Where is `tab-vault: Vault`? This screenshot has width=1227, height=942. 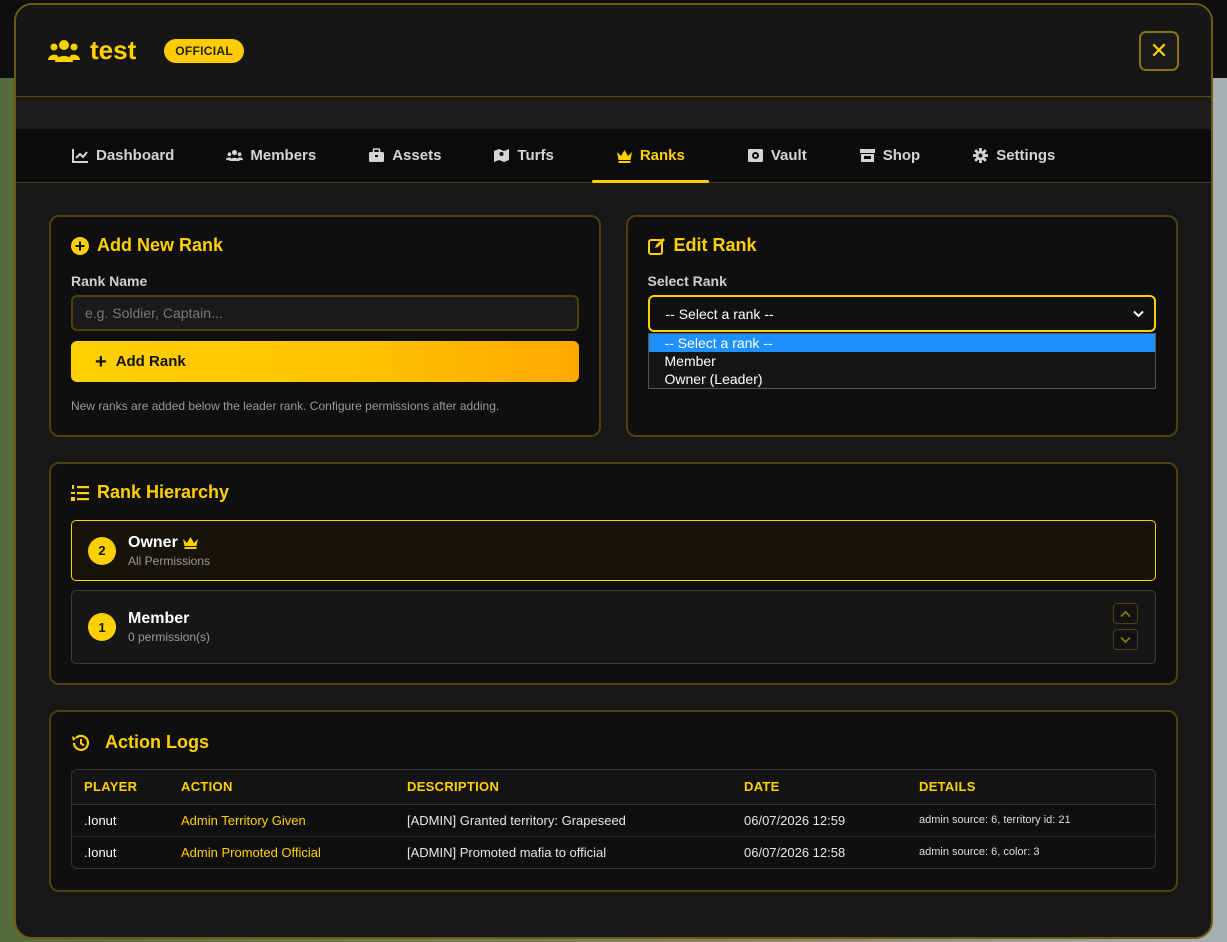 tab-vault: Vault is located at coordinates (777, 155).